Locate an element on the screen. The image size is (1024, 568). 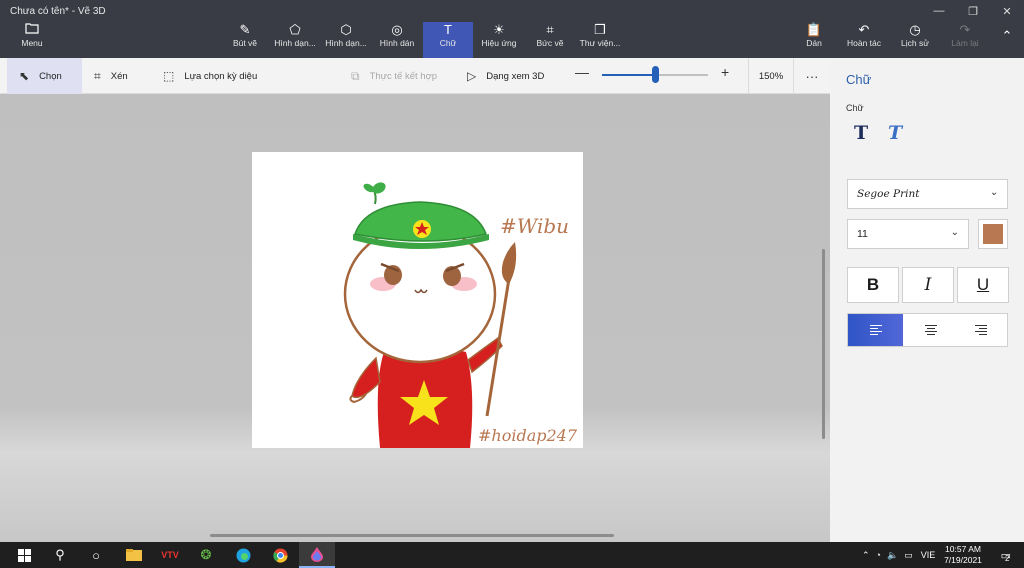
2d-text-button: T is located at coordinates (861, 133).